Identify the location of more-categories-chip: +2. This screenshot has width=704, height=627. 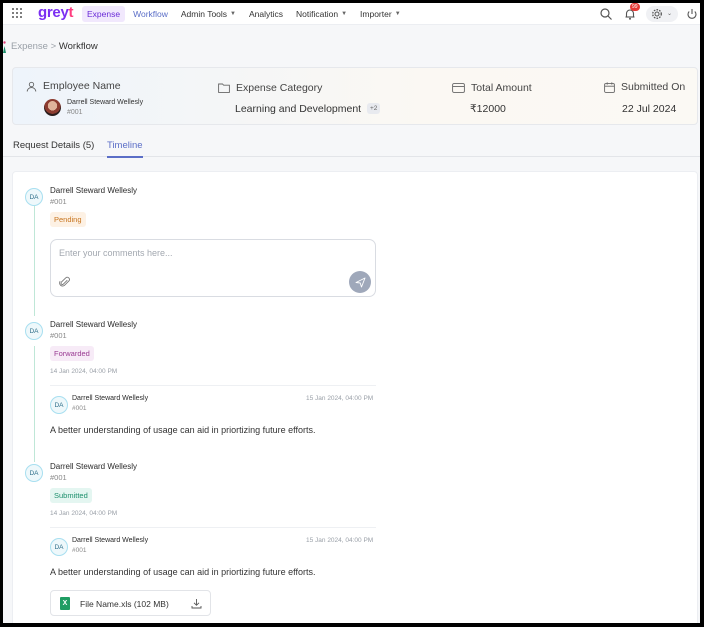
(374, 108).